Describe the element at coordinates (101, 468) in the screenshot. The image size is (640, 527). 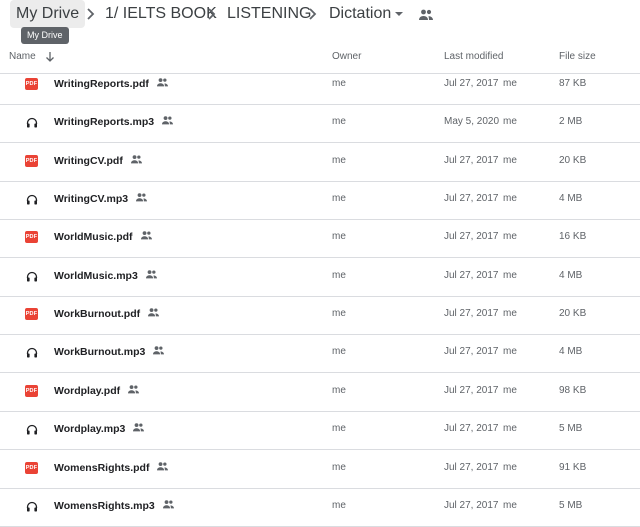
I see `file-name: WomensRights.pdf` at that location.